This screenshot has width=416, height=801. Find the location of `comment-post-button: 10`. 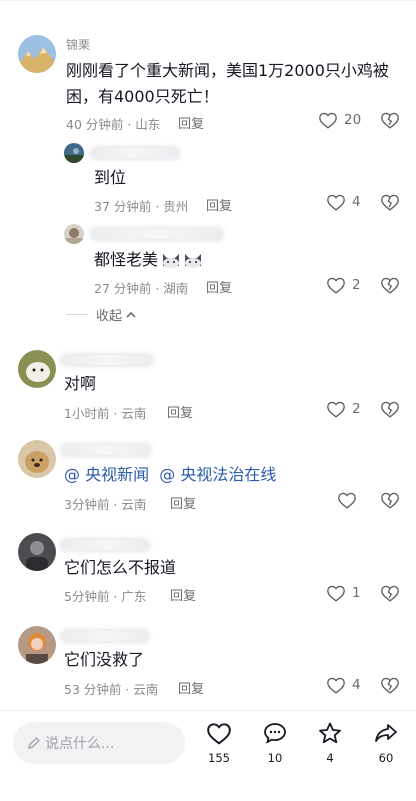

comment-post-button: 10 is located at coordinates (275, 743).